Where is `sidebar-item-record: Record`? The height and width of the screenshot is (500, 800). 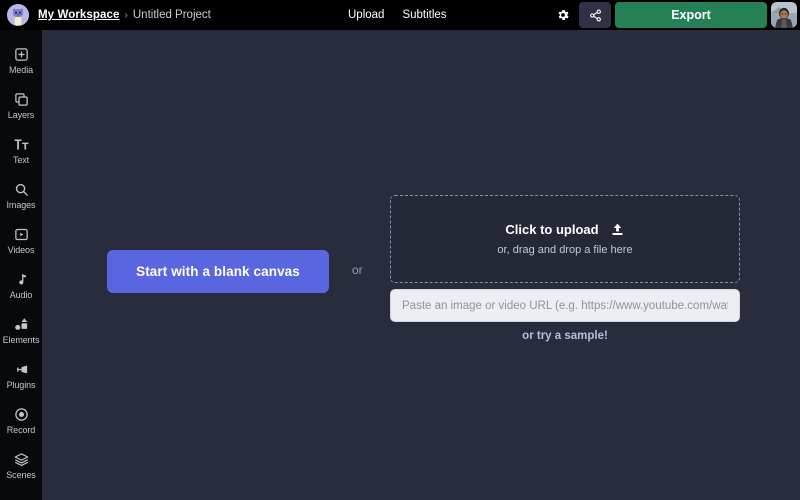 sidebar-item-record: Record is located at coordinates (21, 420).